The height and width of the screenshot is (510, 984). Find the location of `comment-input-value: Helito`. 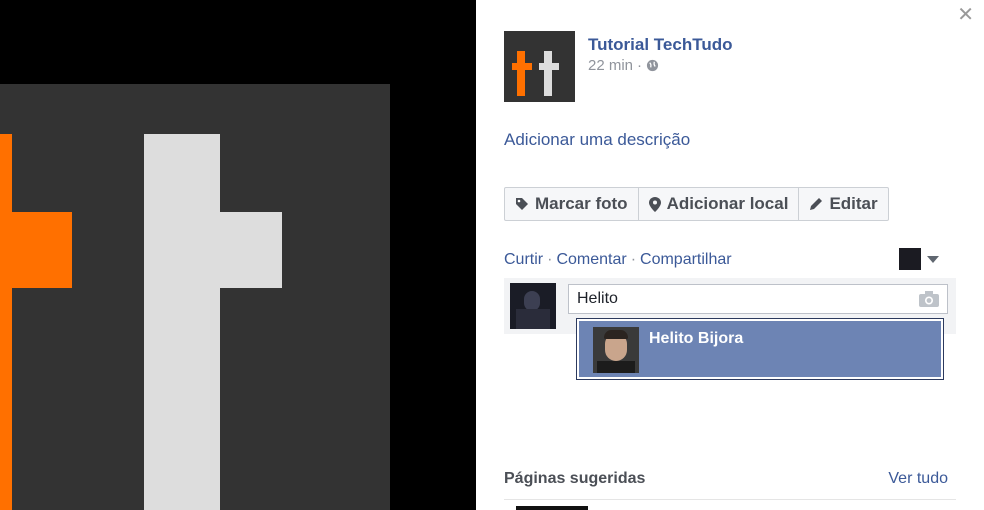

comment-input-value: Helito is located at coordinates (597, 298).